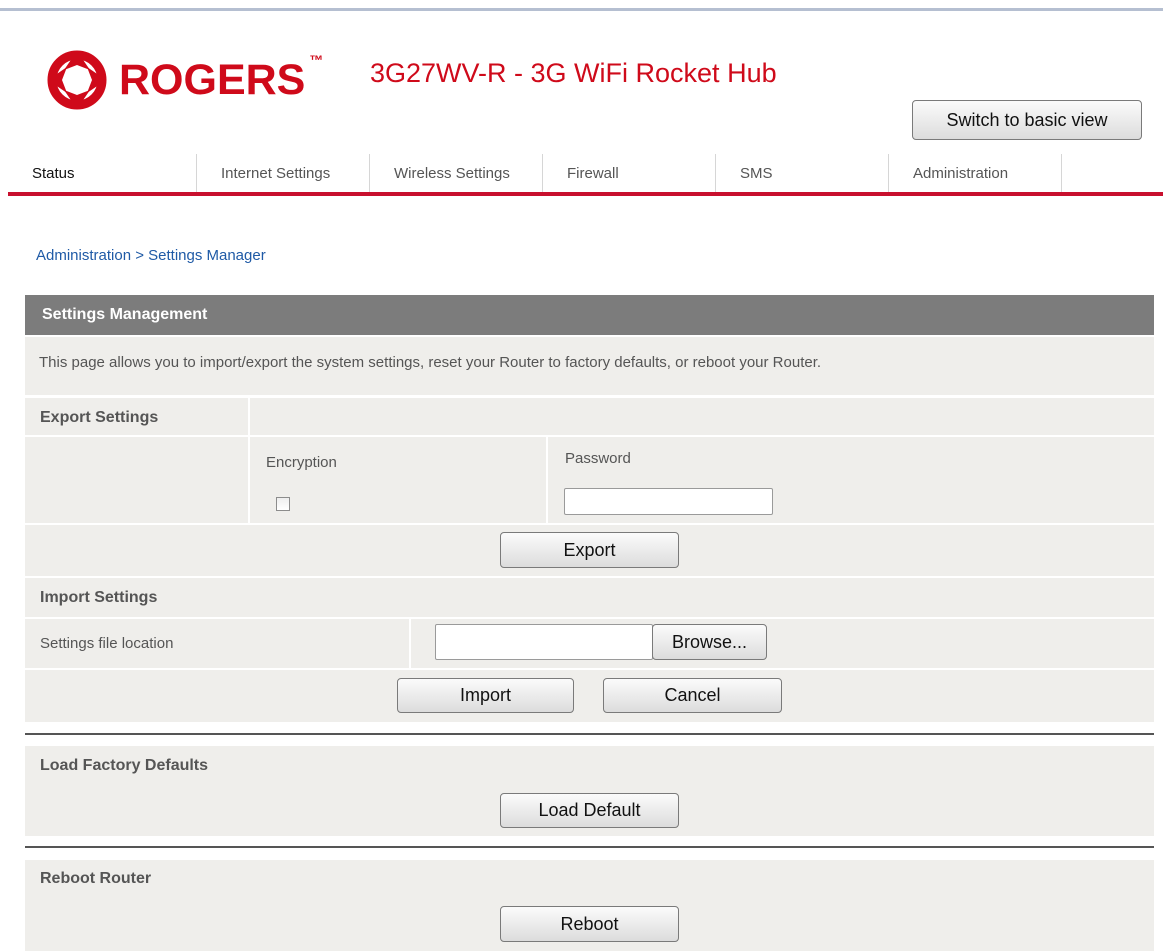 This screenshot has width=1163, height=951. I want to click on import-settings-title: Import Settings, so click(99, 597).